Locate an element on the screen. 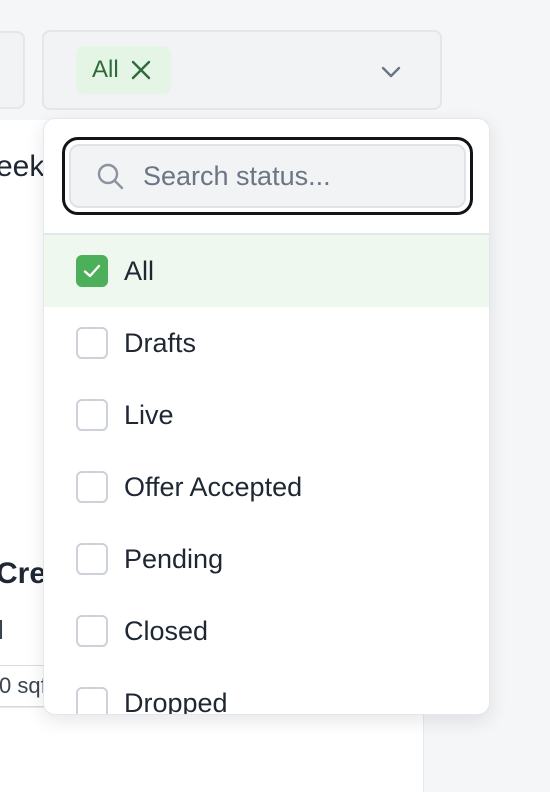 Image resolution: width=550 pixels, height=792 pixels. status-option-live: Live is located at coordinates (266, 415).